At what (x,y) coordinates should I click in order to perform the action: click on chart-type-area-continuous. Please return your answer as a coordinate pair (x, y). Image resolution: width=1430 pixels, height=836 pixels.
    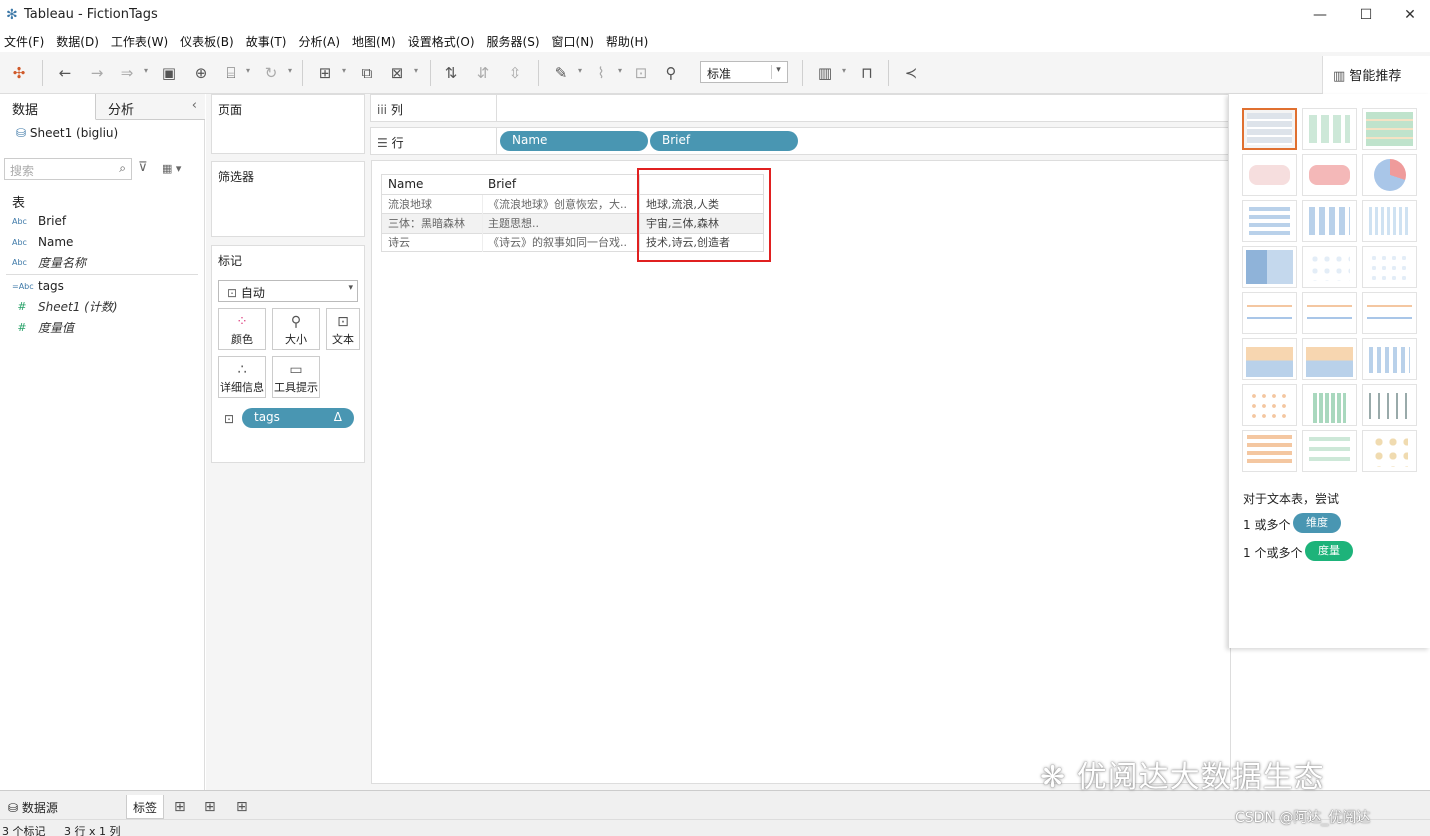
    Looking at the image, I should click on (1269, 359).